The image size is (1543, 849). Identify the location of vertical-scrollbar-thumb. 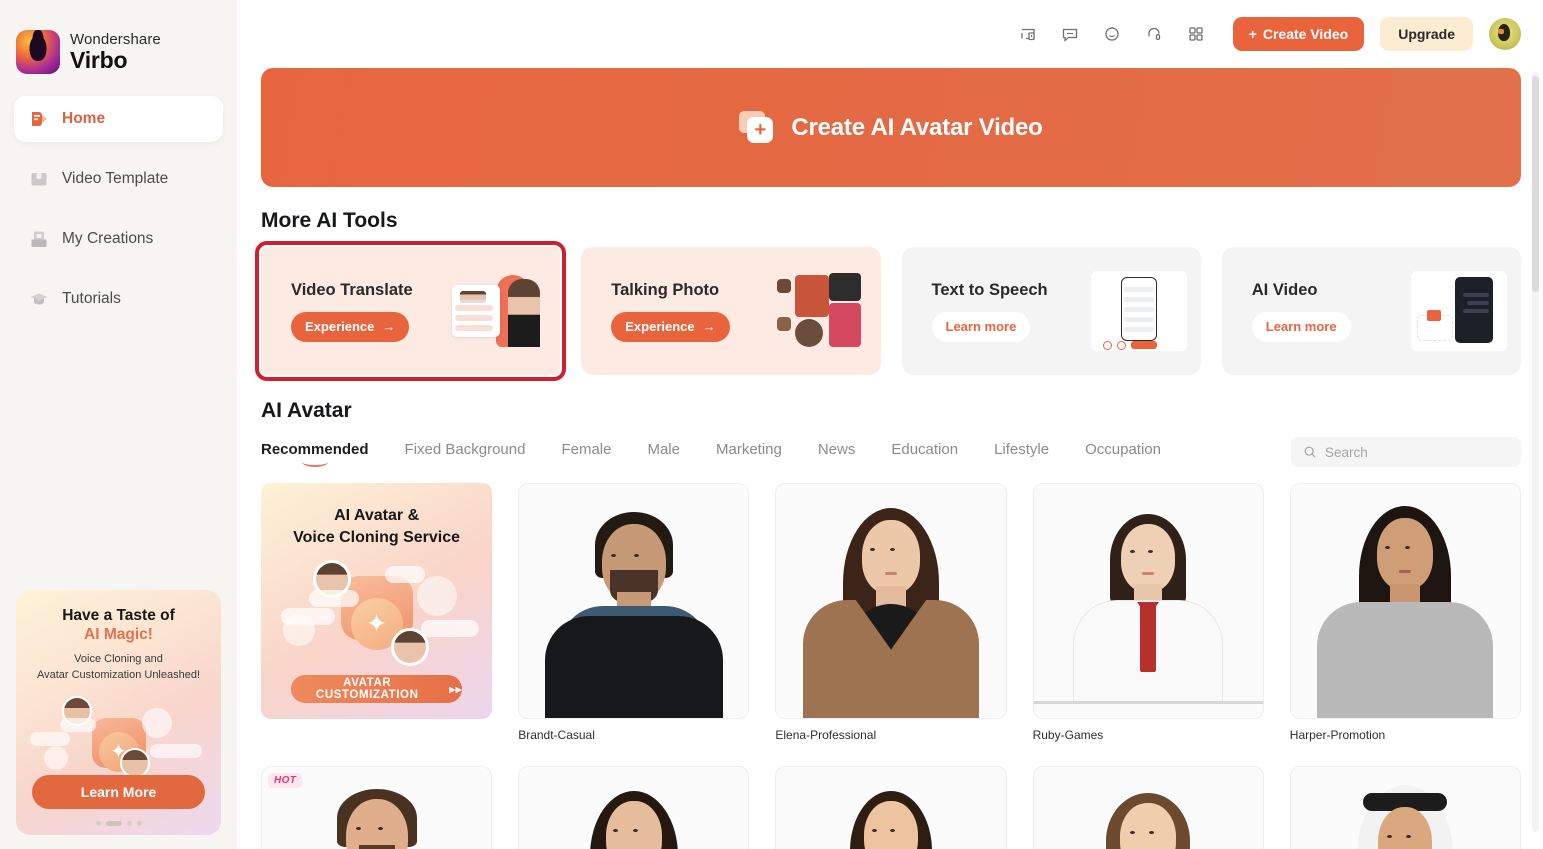
(1535, 184).